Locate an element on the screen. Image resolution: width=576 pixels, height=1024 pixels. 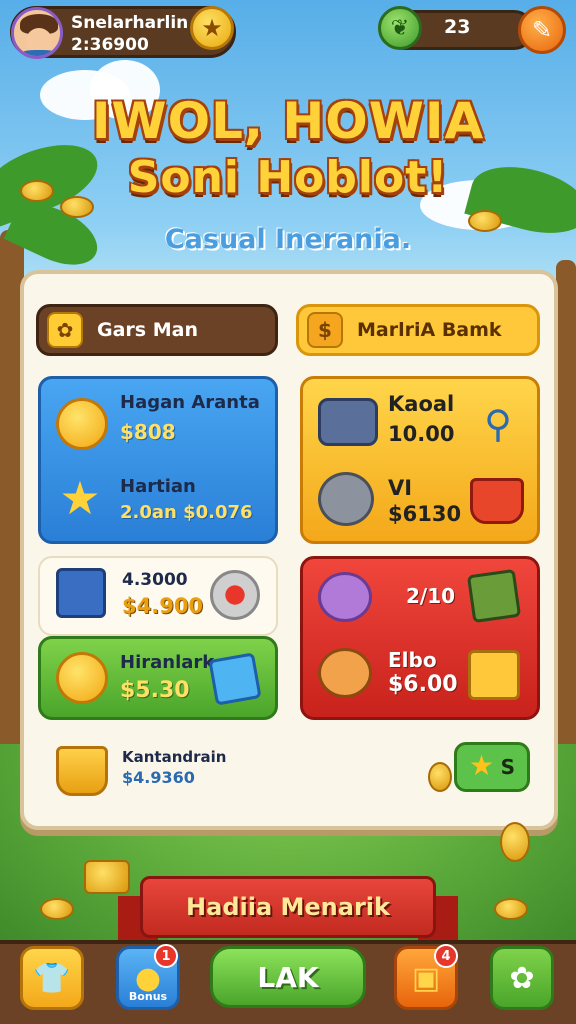
bonus-label: Bonus is located at coordinates (148, 996).